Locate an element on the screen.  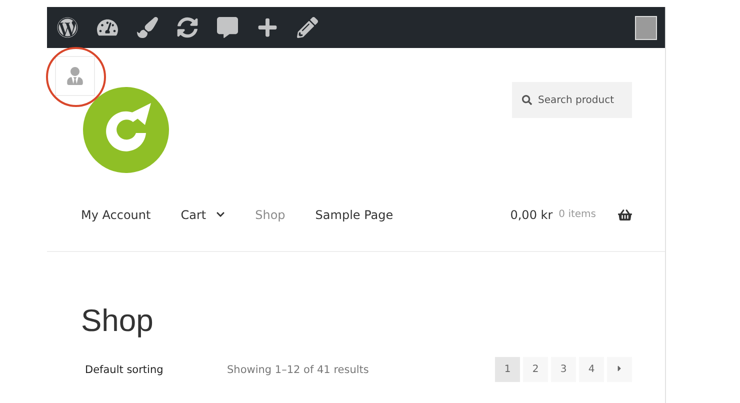
result-count: Showing 1–12 of 41 results is located at coordinates (298, 370).